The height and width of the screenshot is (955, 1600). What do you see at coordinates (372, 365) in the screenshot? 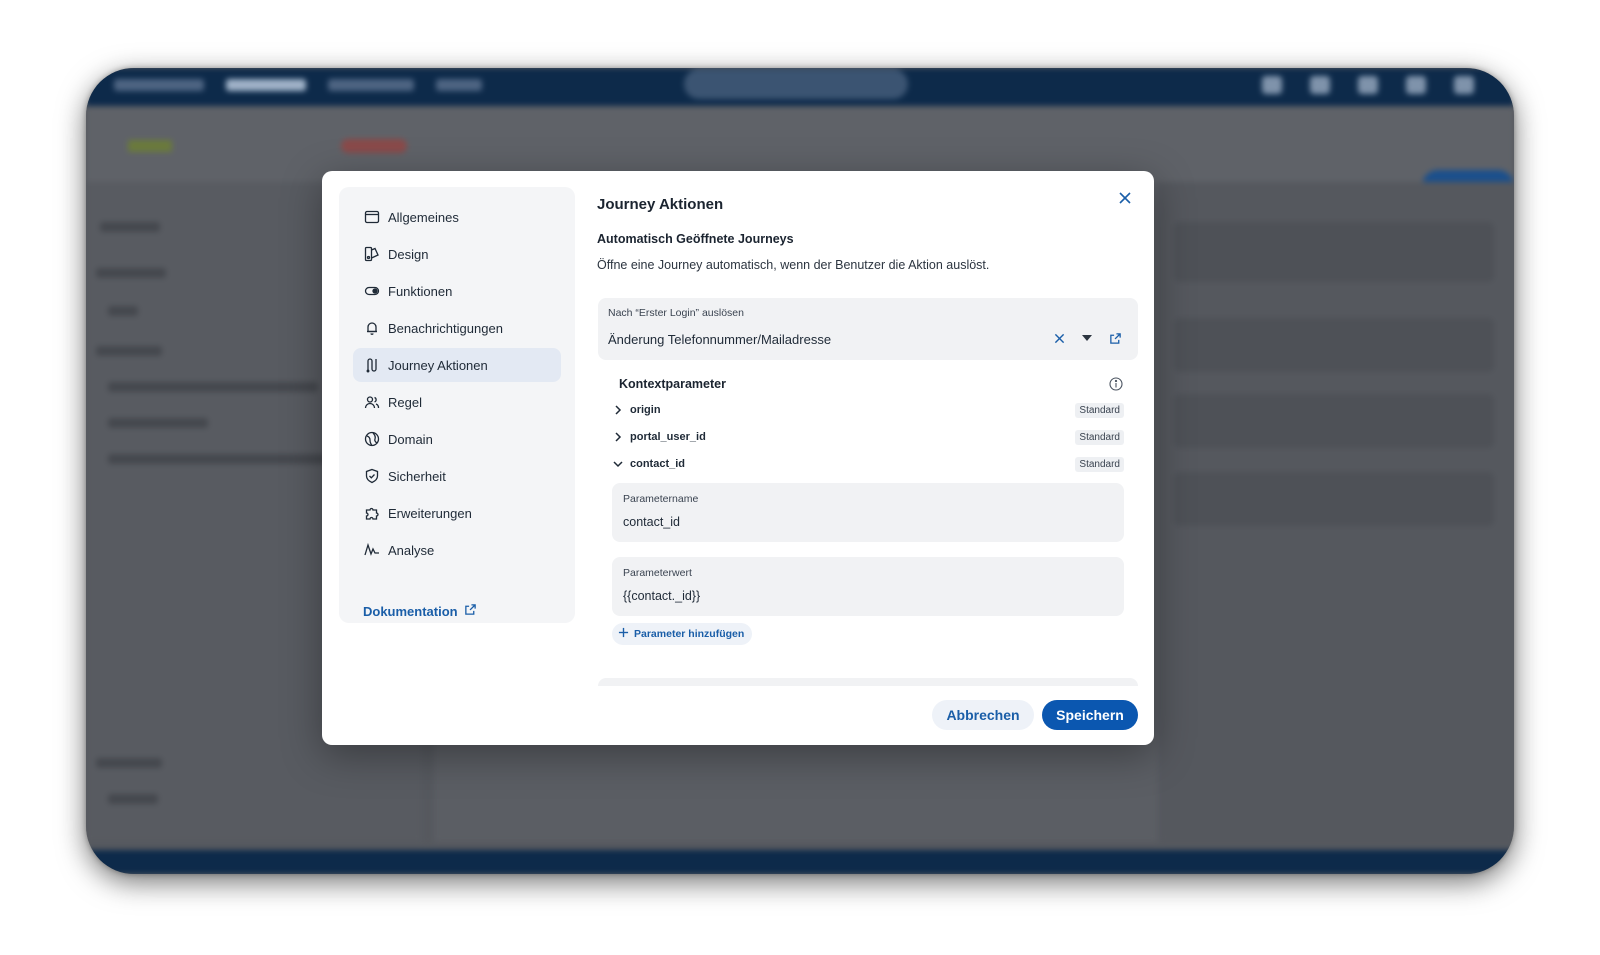
I see `journey-icon` at bounding box center [372, 365].